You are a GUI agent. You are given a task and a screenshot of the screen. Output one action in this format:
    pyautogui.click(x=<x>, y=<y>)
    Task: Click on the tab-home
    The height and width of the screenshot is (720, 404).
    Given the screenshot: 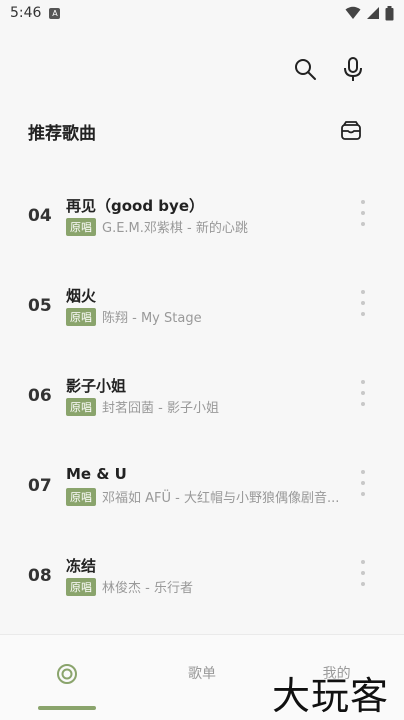 What is the action you would take?
    pyautogui.click(x=67, y=677)
    